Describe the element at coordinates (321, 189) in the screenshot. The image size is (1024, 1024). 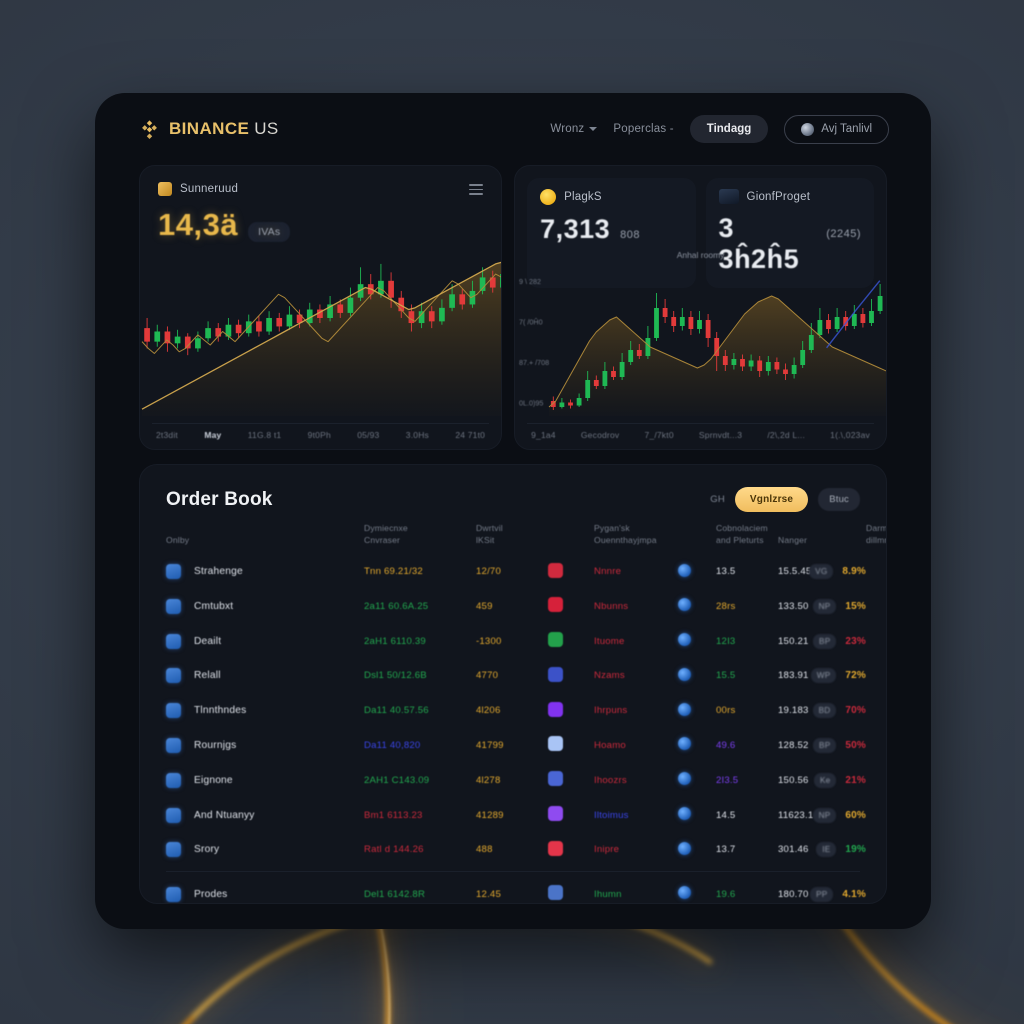
I see `main-chart-title-row: Sunneruud` at that location.